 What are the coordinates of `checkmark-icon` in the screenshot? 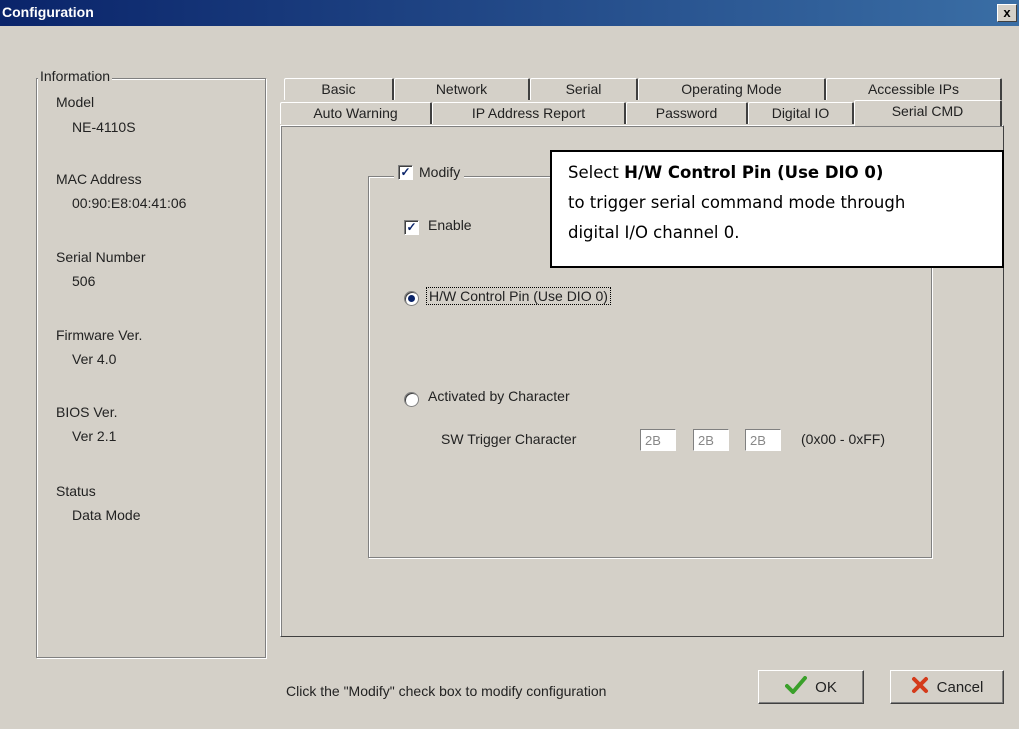 It's located at (796, 687).